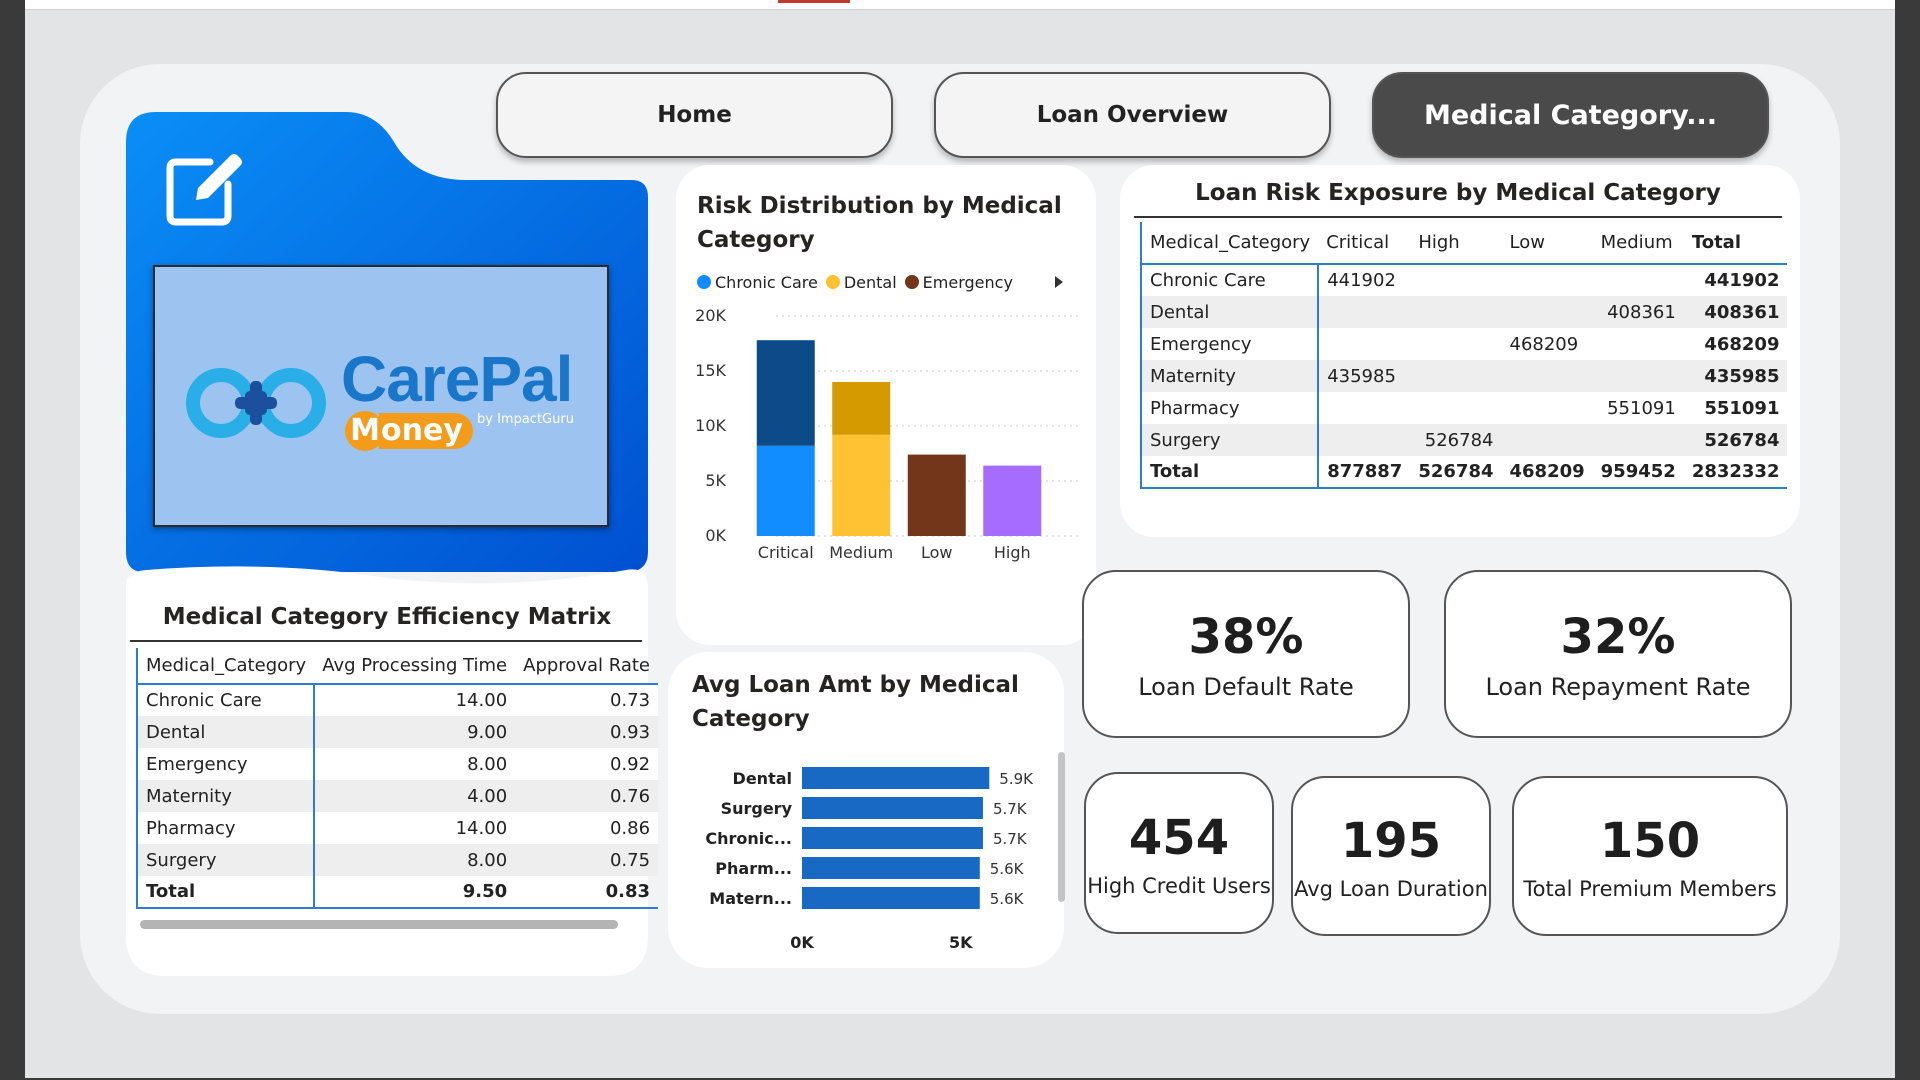 The height and width of the screenshot is (1080, 1920). I want to click on money-wordmark: M oney, so click(409, 431).